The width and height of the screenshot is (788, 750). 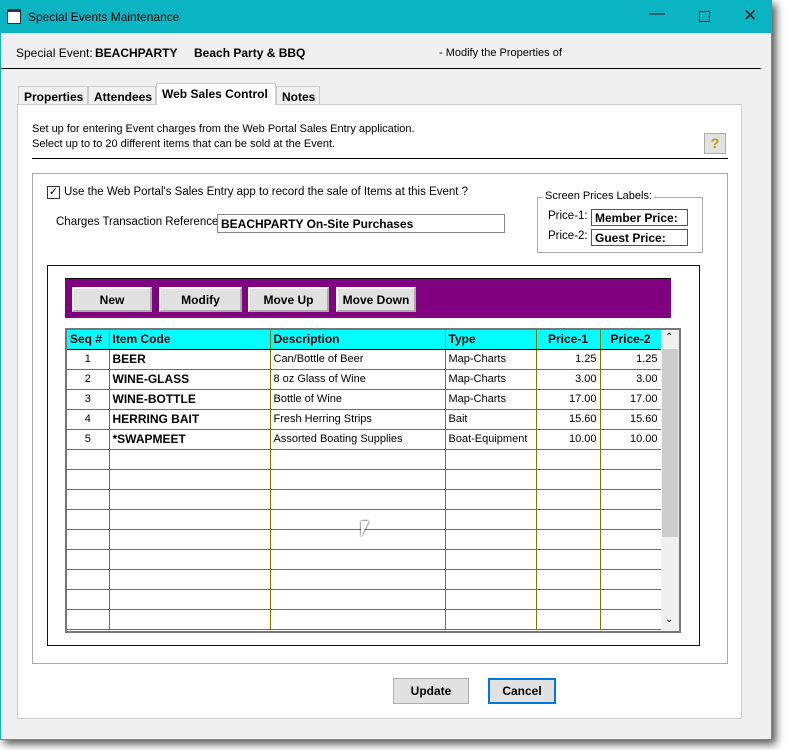 I want to click on window-icon, so click(x=14, y=16).